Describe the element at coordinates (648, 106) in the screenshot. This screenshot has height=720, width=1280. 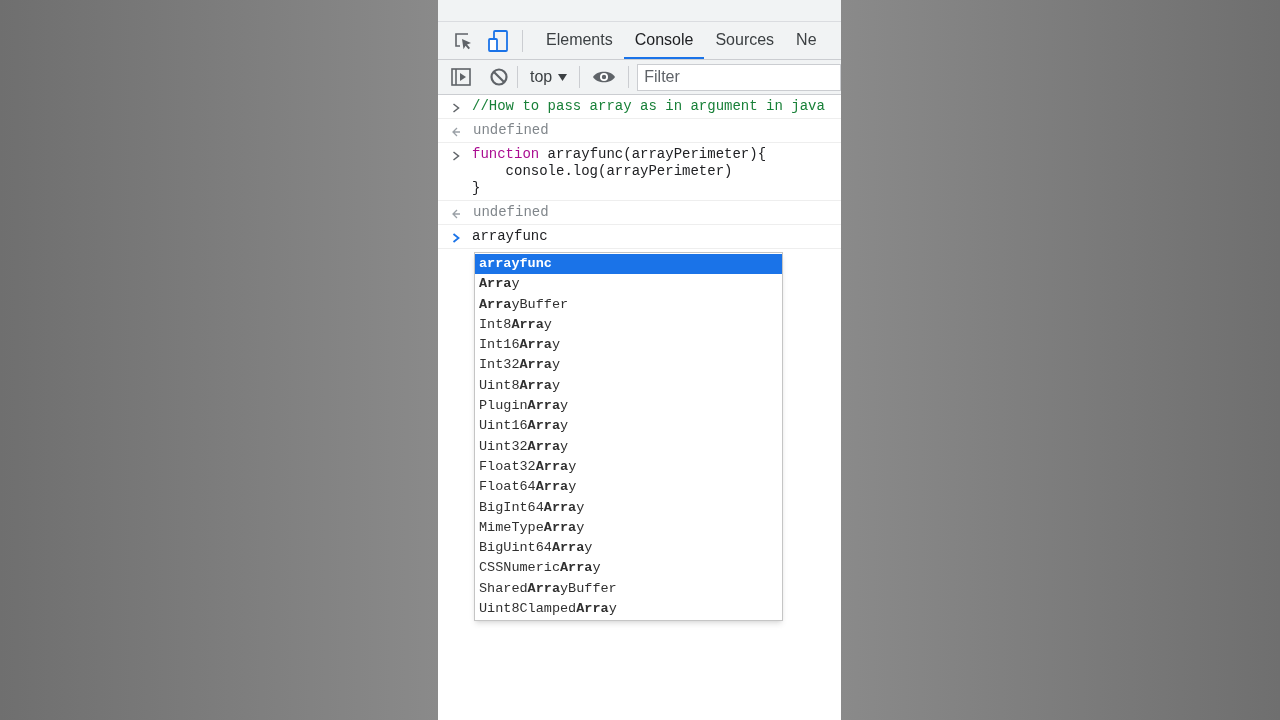
I see `code-line: //How to pass array as in argument in java` at that location.